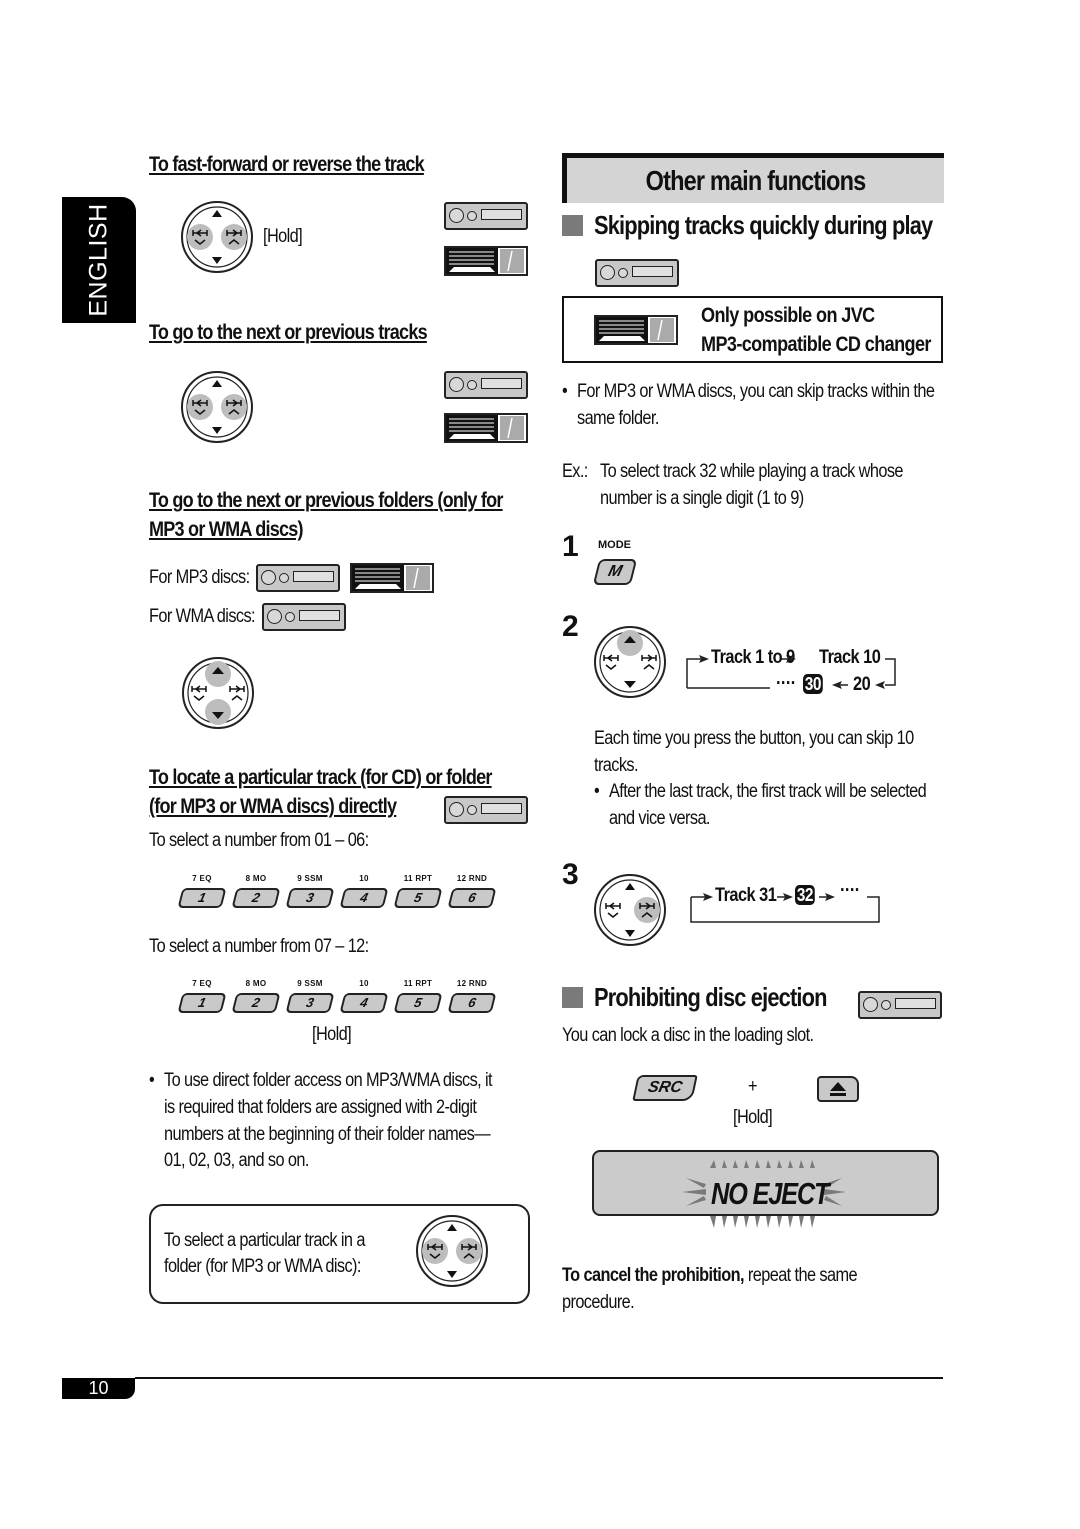  I want to click on cancel-line2: procedure., so click(598, 1302).